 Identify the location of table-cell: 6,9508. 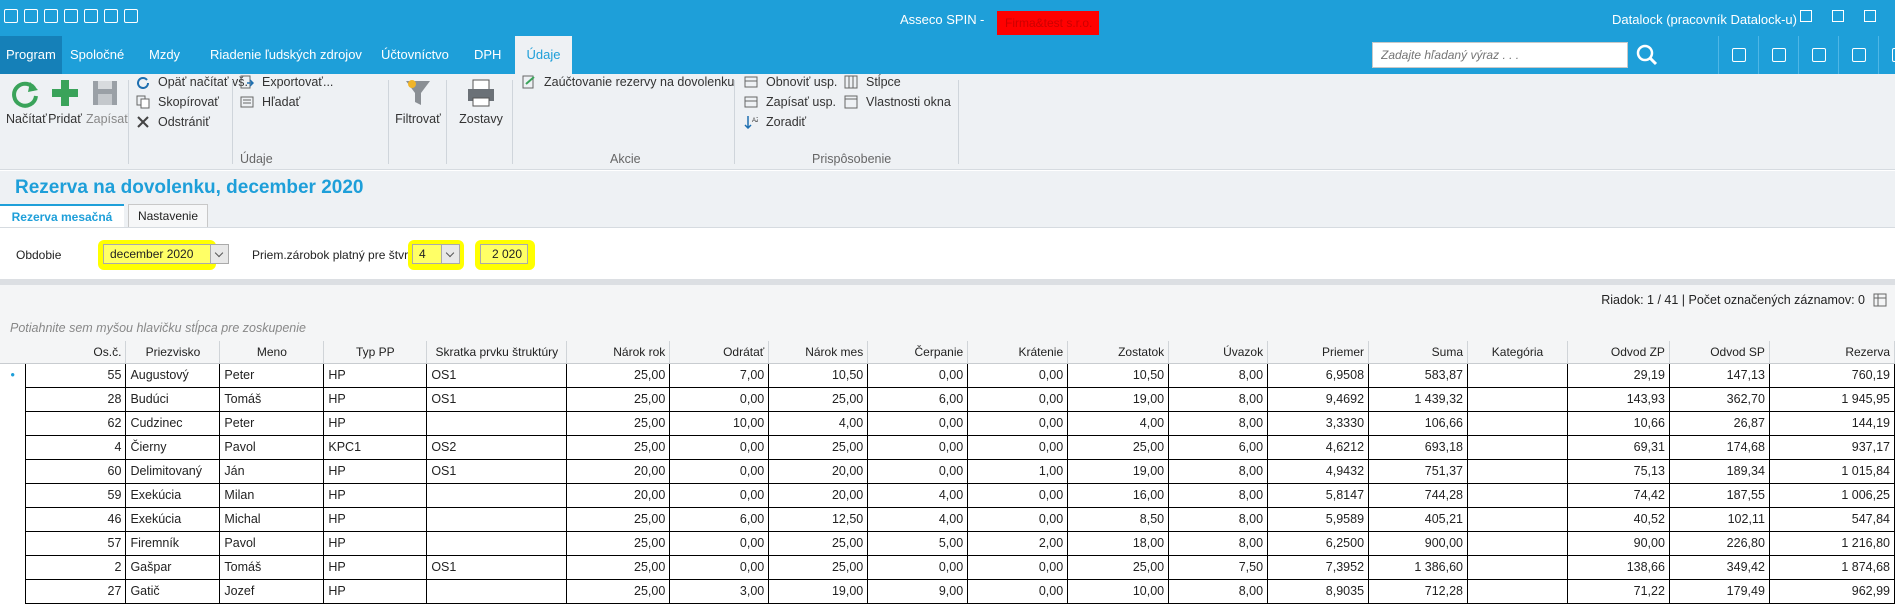
(1318, 375).